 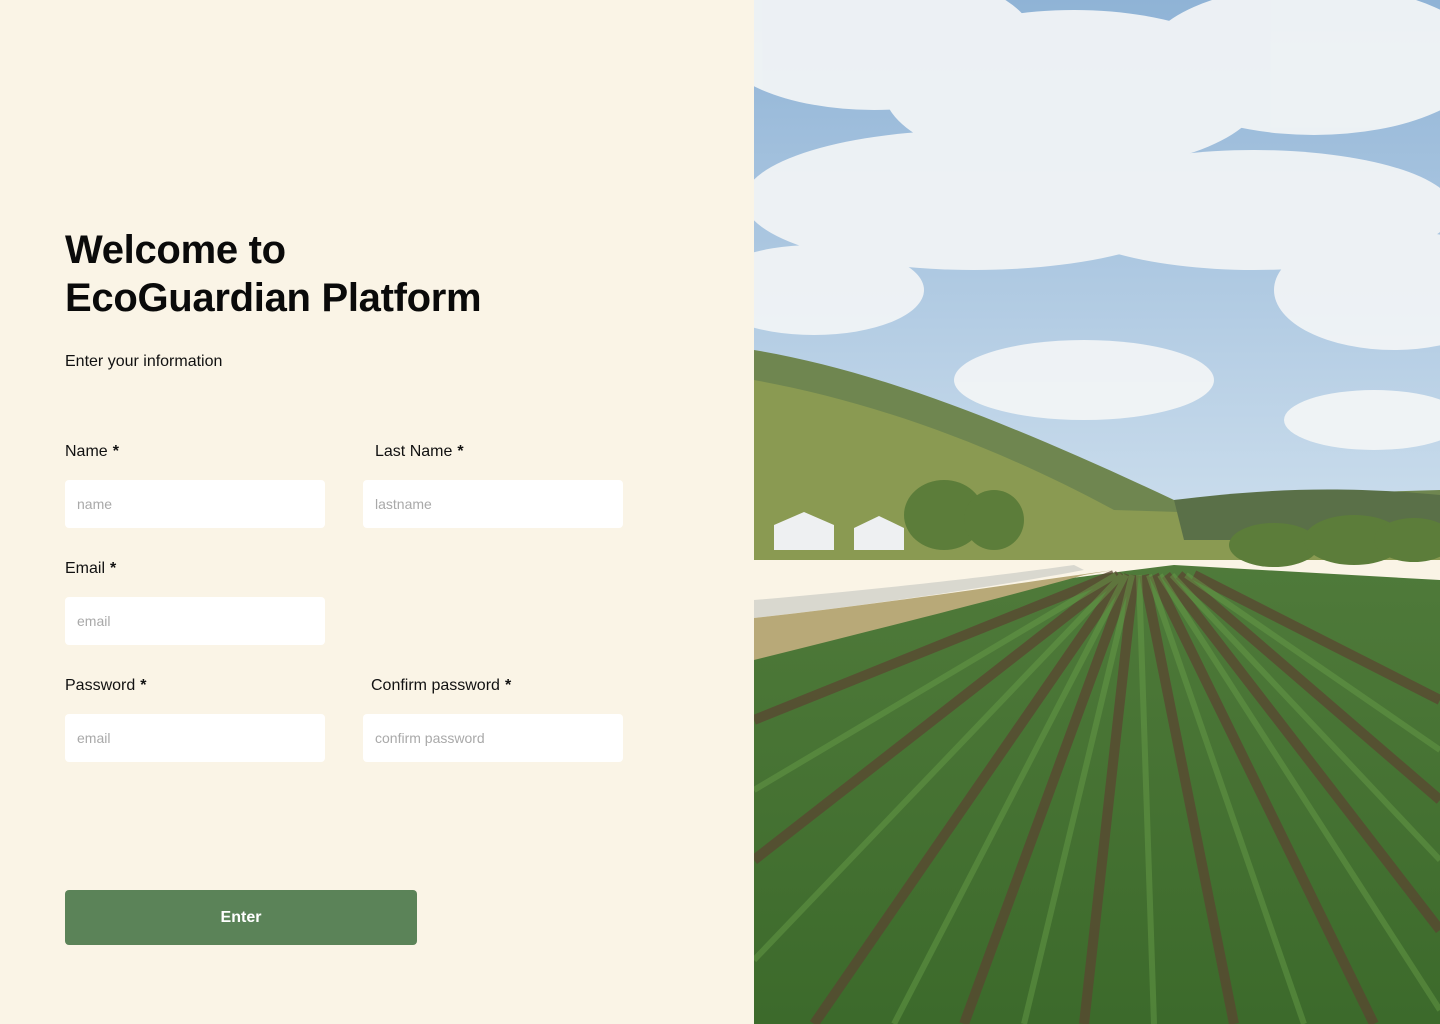 I want to click on confirm-password-label-text: Confirm password, so click(x=435, y=685).